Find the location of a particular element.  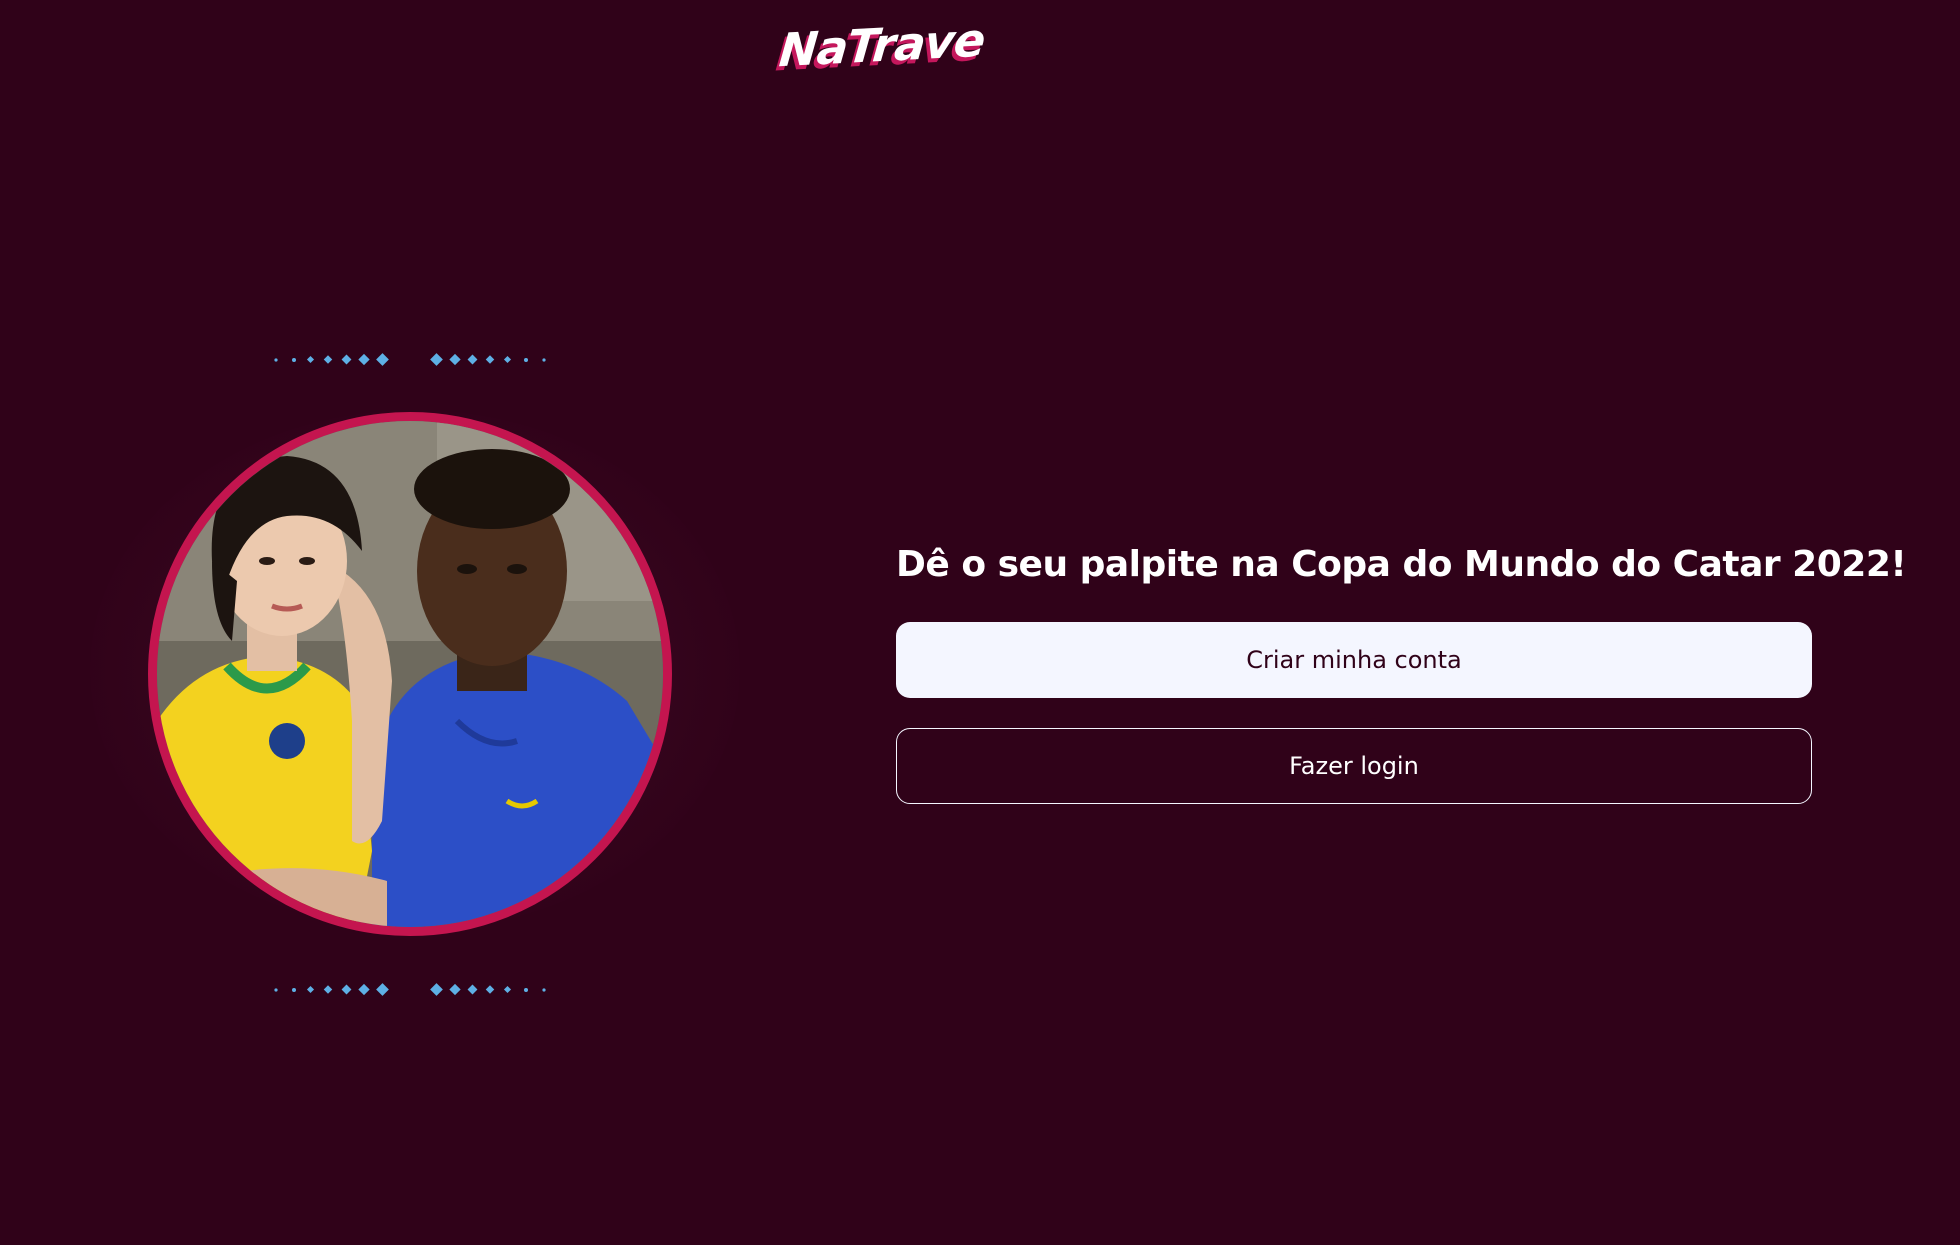

hero-photo is located at coordinates (410, 674).